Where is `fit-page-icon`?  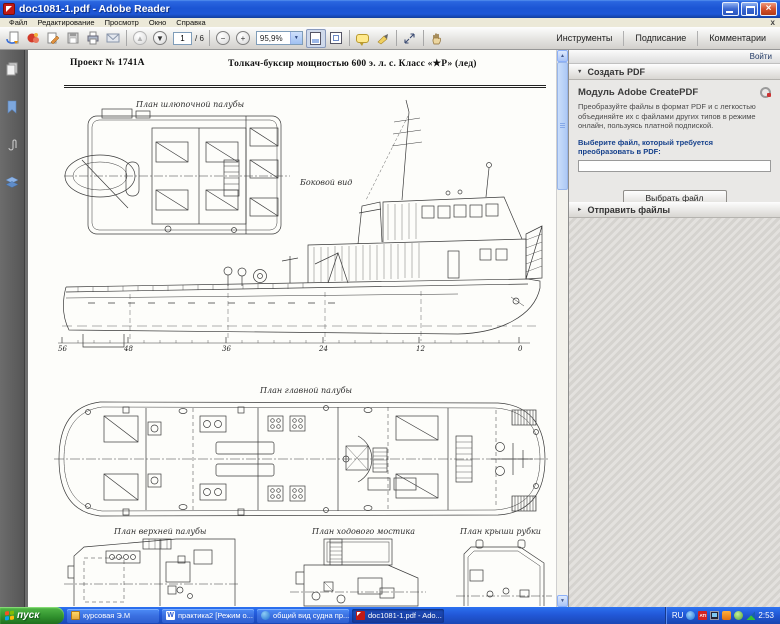
fit-page-icon is located at coordinates (335, 38).